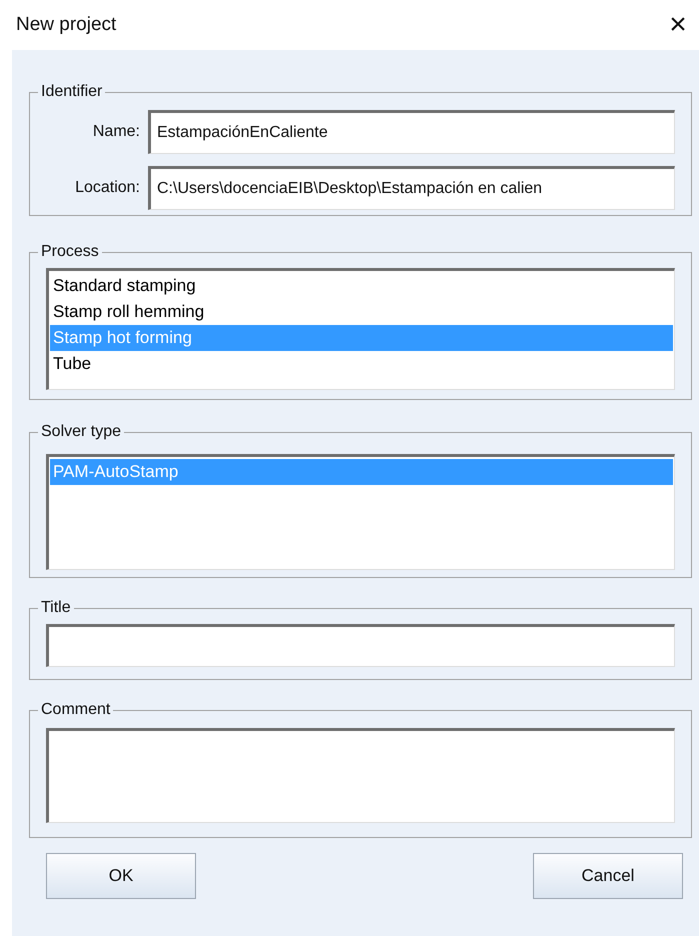  What do you see at coordinates (361, 364) in the screenshot?
I see `list-item: Tube` at bounding box center [361, 364].